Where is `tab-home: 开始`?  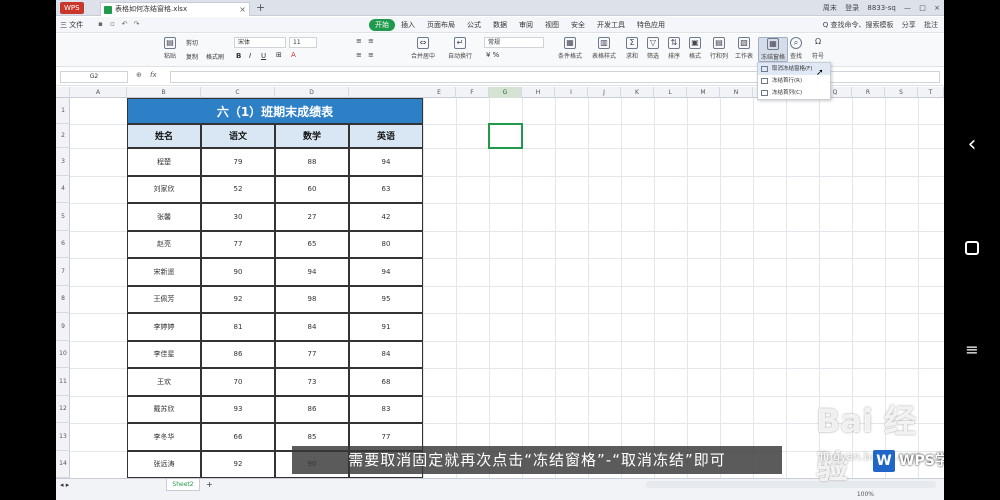
tab-home: 开始 is located at coordinates (382, 25).